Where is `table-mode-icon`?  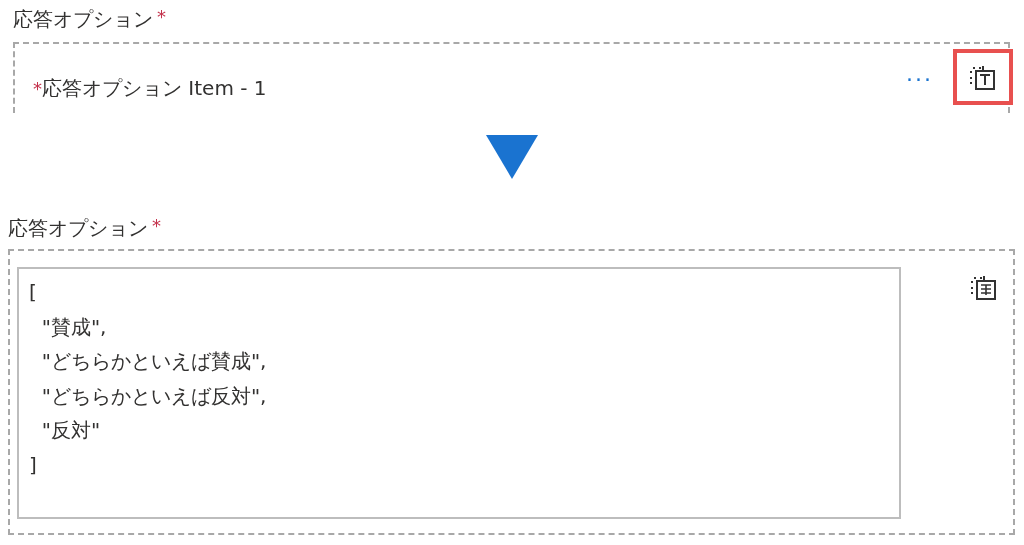 table-mode-icon is located at coordinates (984, 287).